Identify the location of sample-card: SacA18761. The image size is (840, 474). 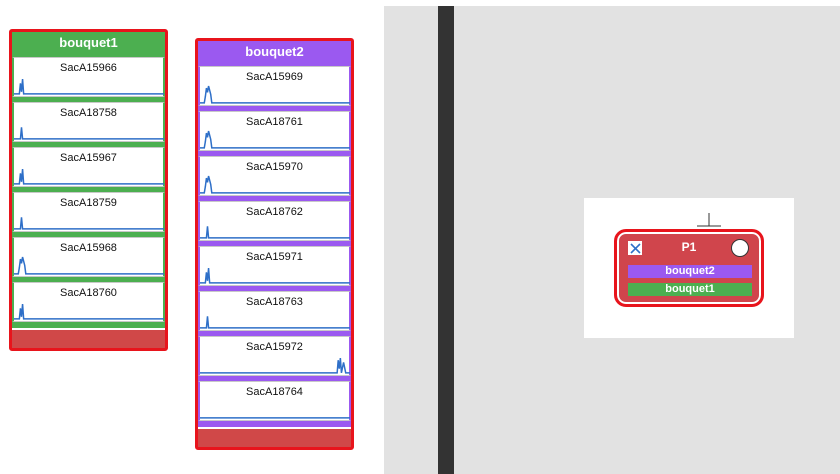
(274, 131).